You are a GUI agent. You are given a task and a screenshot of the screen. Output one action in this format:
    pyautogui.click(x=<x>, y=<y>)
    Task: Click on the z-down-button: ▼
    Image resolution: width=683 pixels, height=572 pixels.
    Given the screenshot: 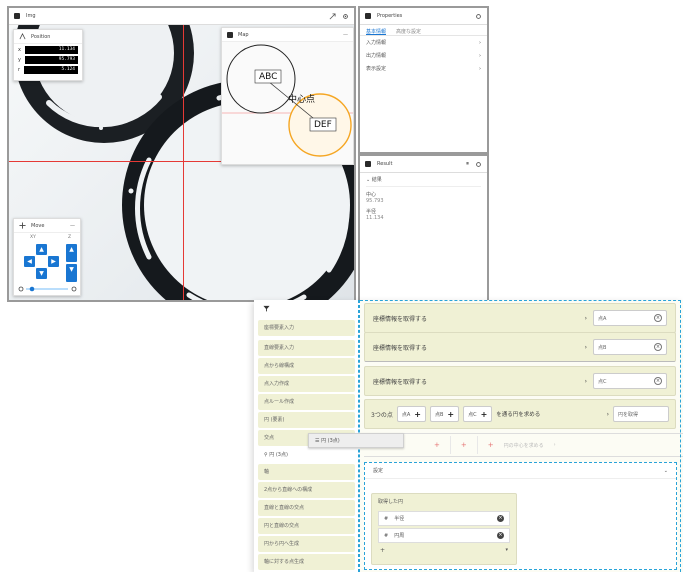 What is the action you would take?
    pyautogui.click(x=71, y=273)
    